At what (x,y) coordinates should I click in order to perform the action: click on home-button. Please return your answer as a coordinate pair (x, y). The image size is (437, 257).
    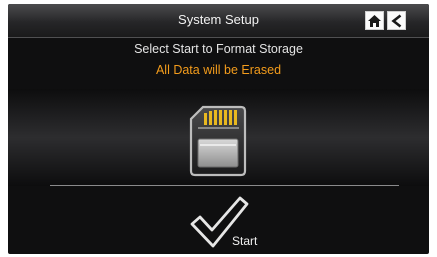
    Looking at the image, I should click on (374, 20).